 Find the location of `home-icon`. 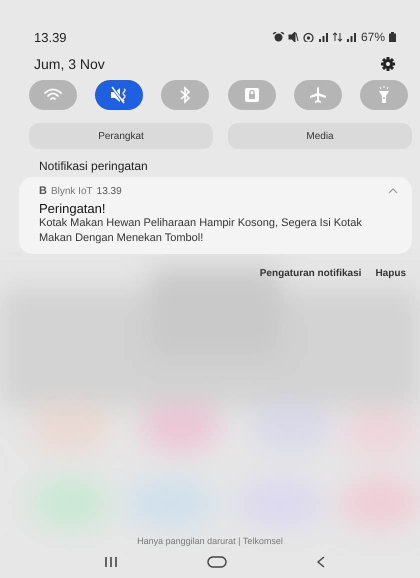

home-icon is located at coordinates (216, 562).